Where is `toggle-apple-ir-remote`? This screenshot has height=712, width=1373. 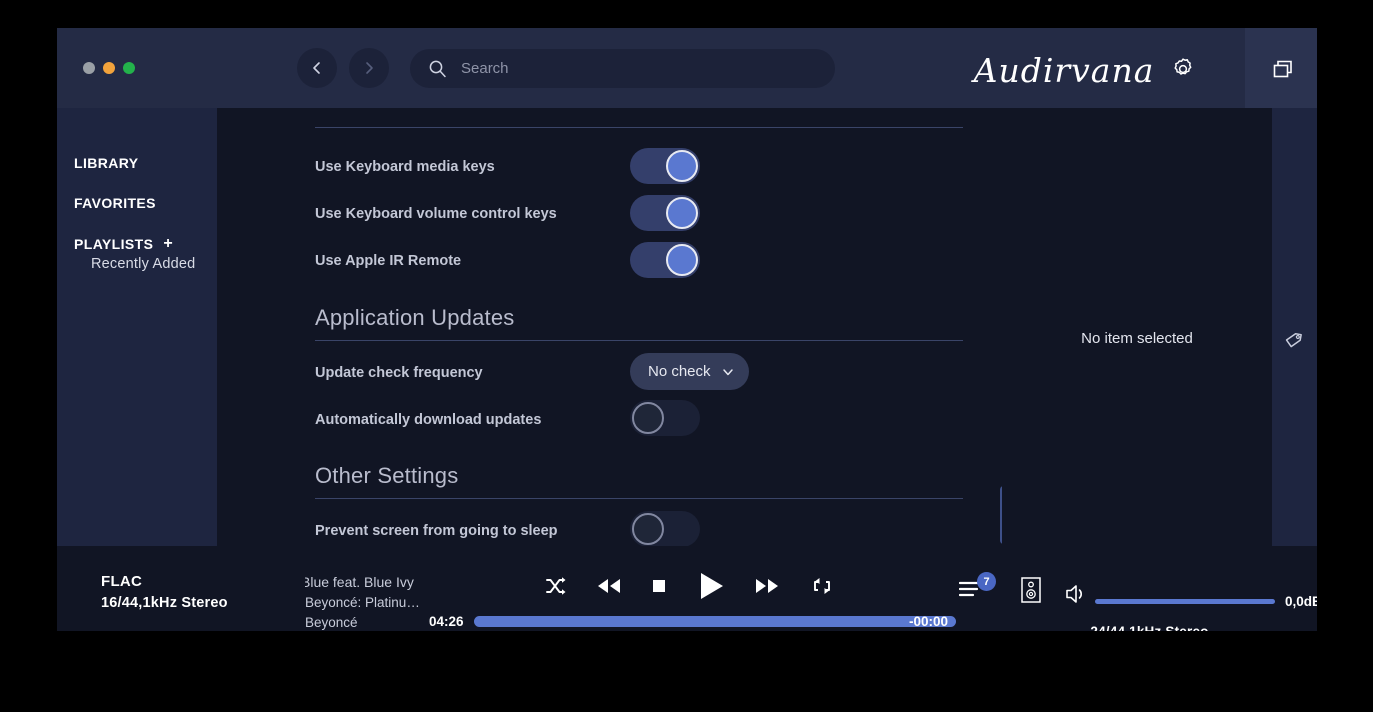
toggle-apple-ir-remote is located at coordinates (665, 260).